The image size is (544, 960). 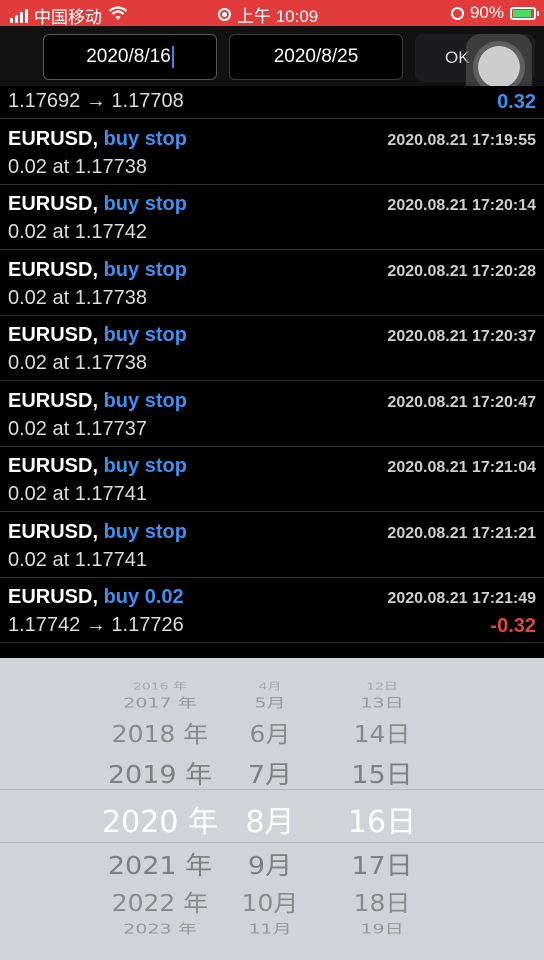 What do you see at coordinates (461, 598) in the screenshot?
I see `order-timestamp: 2020.08.21 17:21:49` at bounding box center [461, 598].